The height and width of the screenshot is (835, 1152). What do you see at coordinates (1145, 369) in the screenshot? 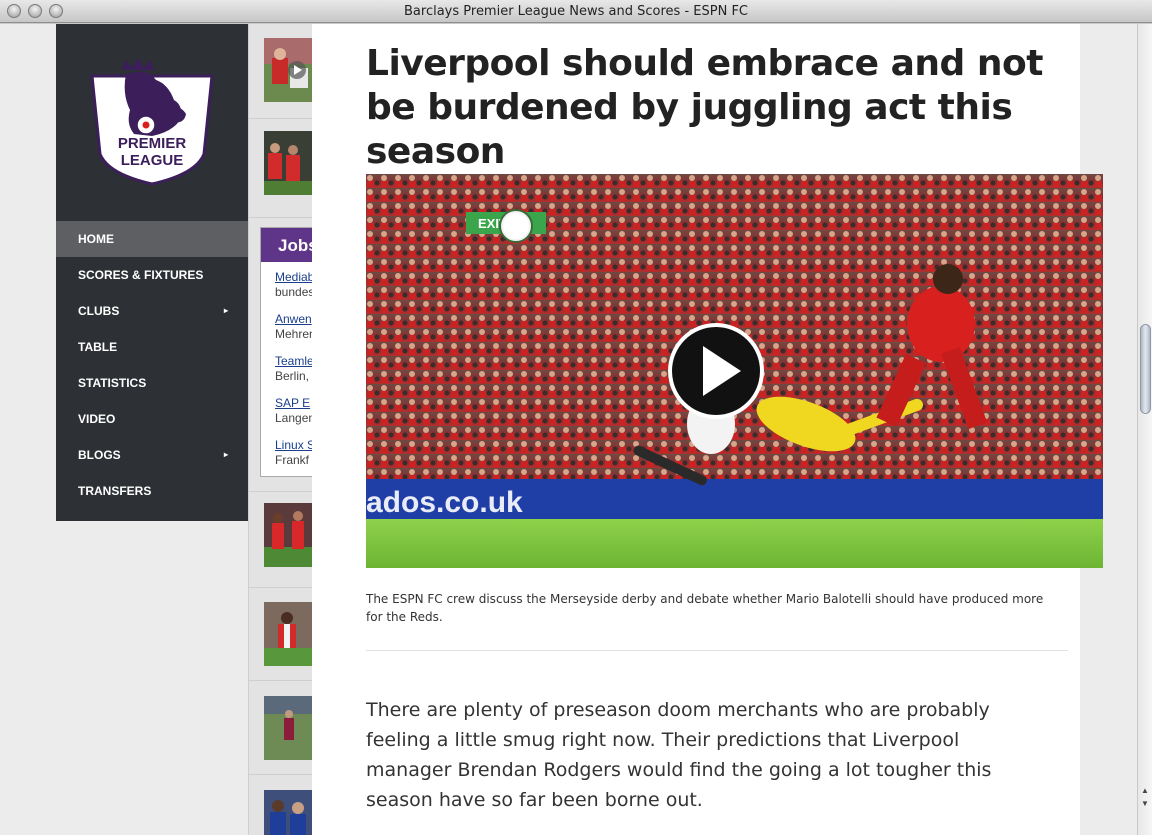
I see `scrollbar-thumb` at bounding box center [1145, 369].